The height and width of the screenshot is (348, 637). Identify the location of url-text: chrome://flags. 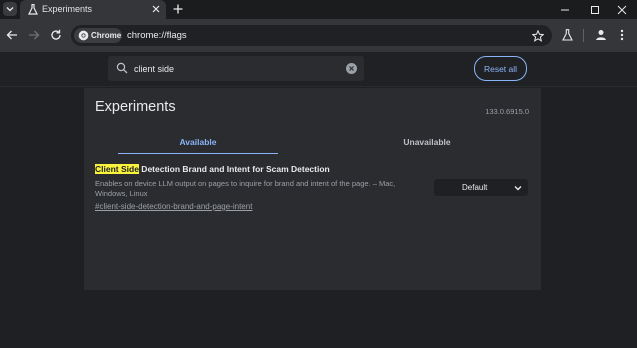
(157, 35).